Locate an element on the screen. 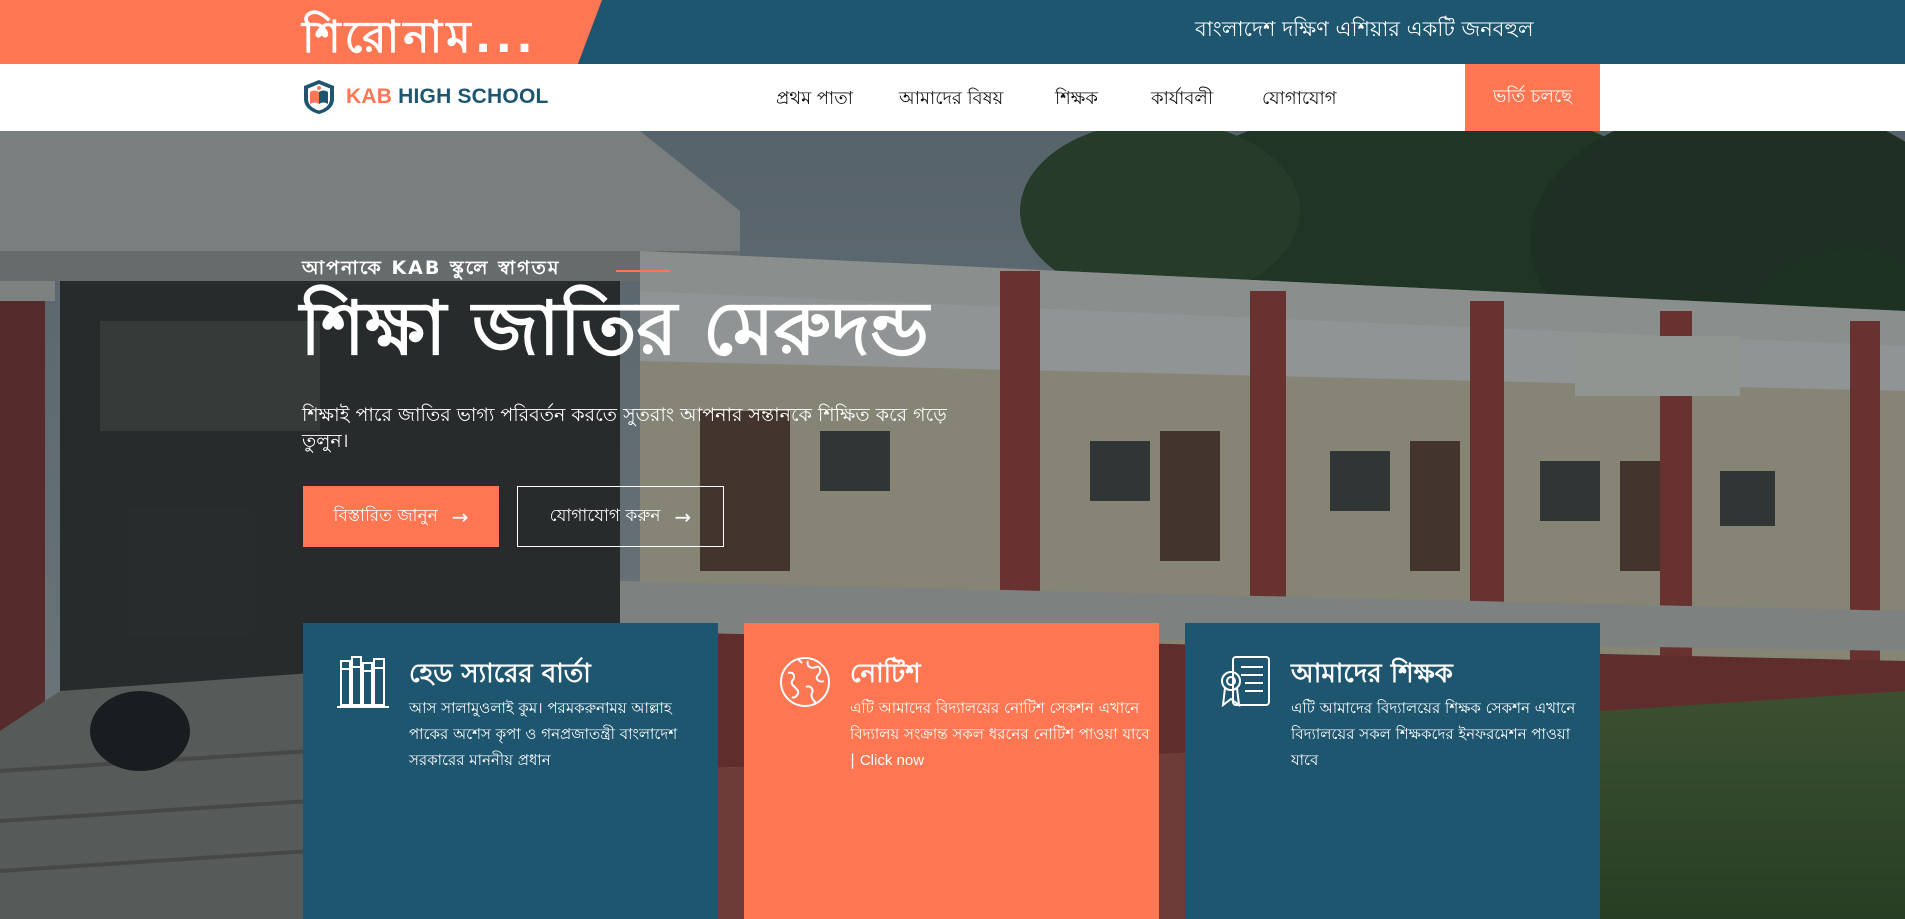 The image size is (1905, 919). contact-button: যোগাযোগ করুন → is located at coordinates (620, 516).